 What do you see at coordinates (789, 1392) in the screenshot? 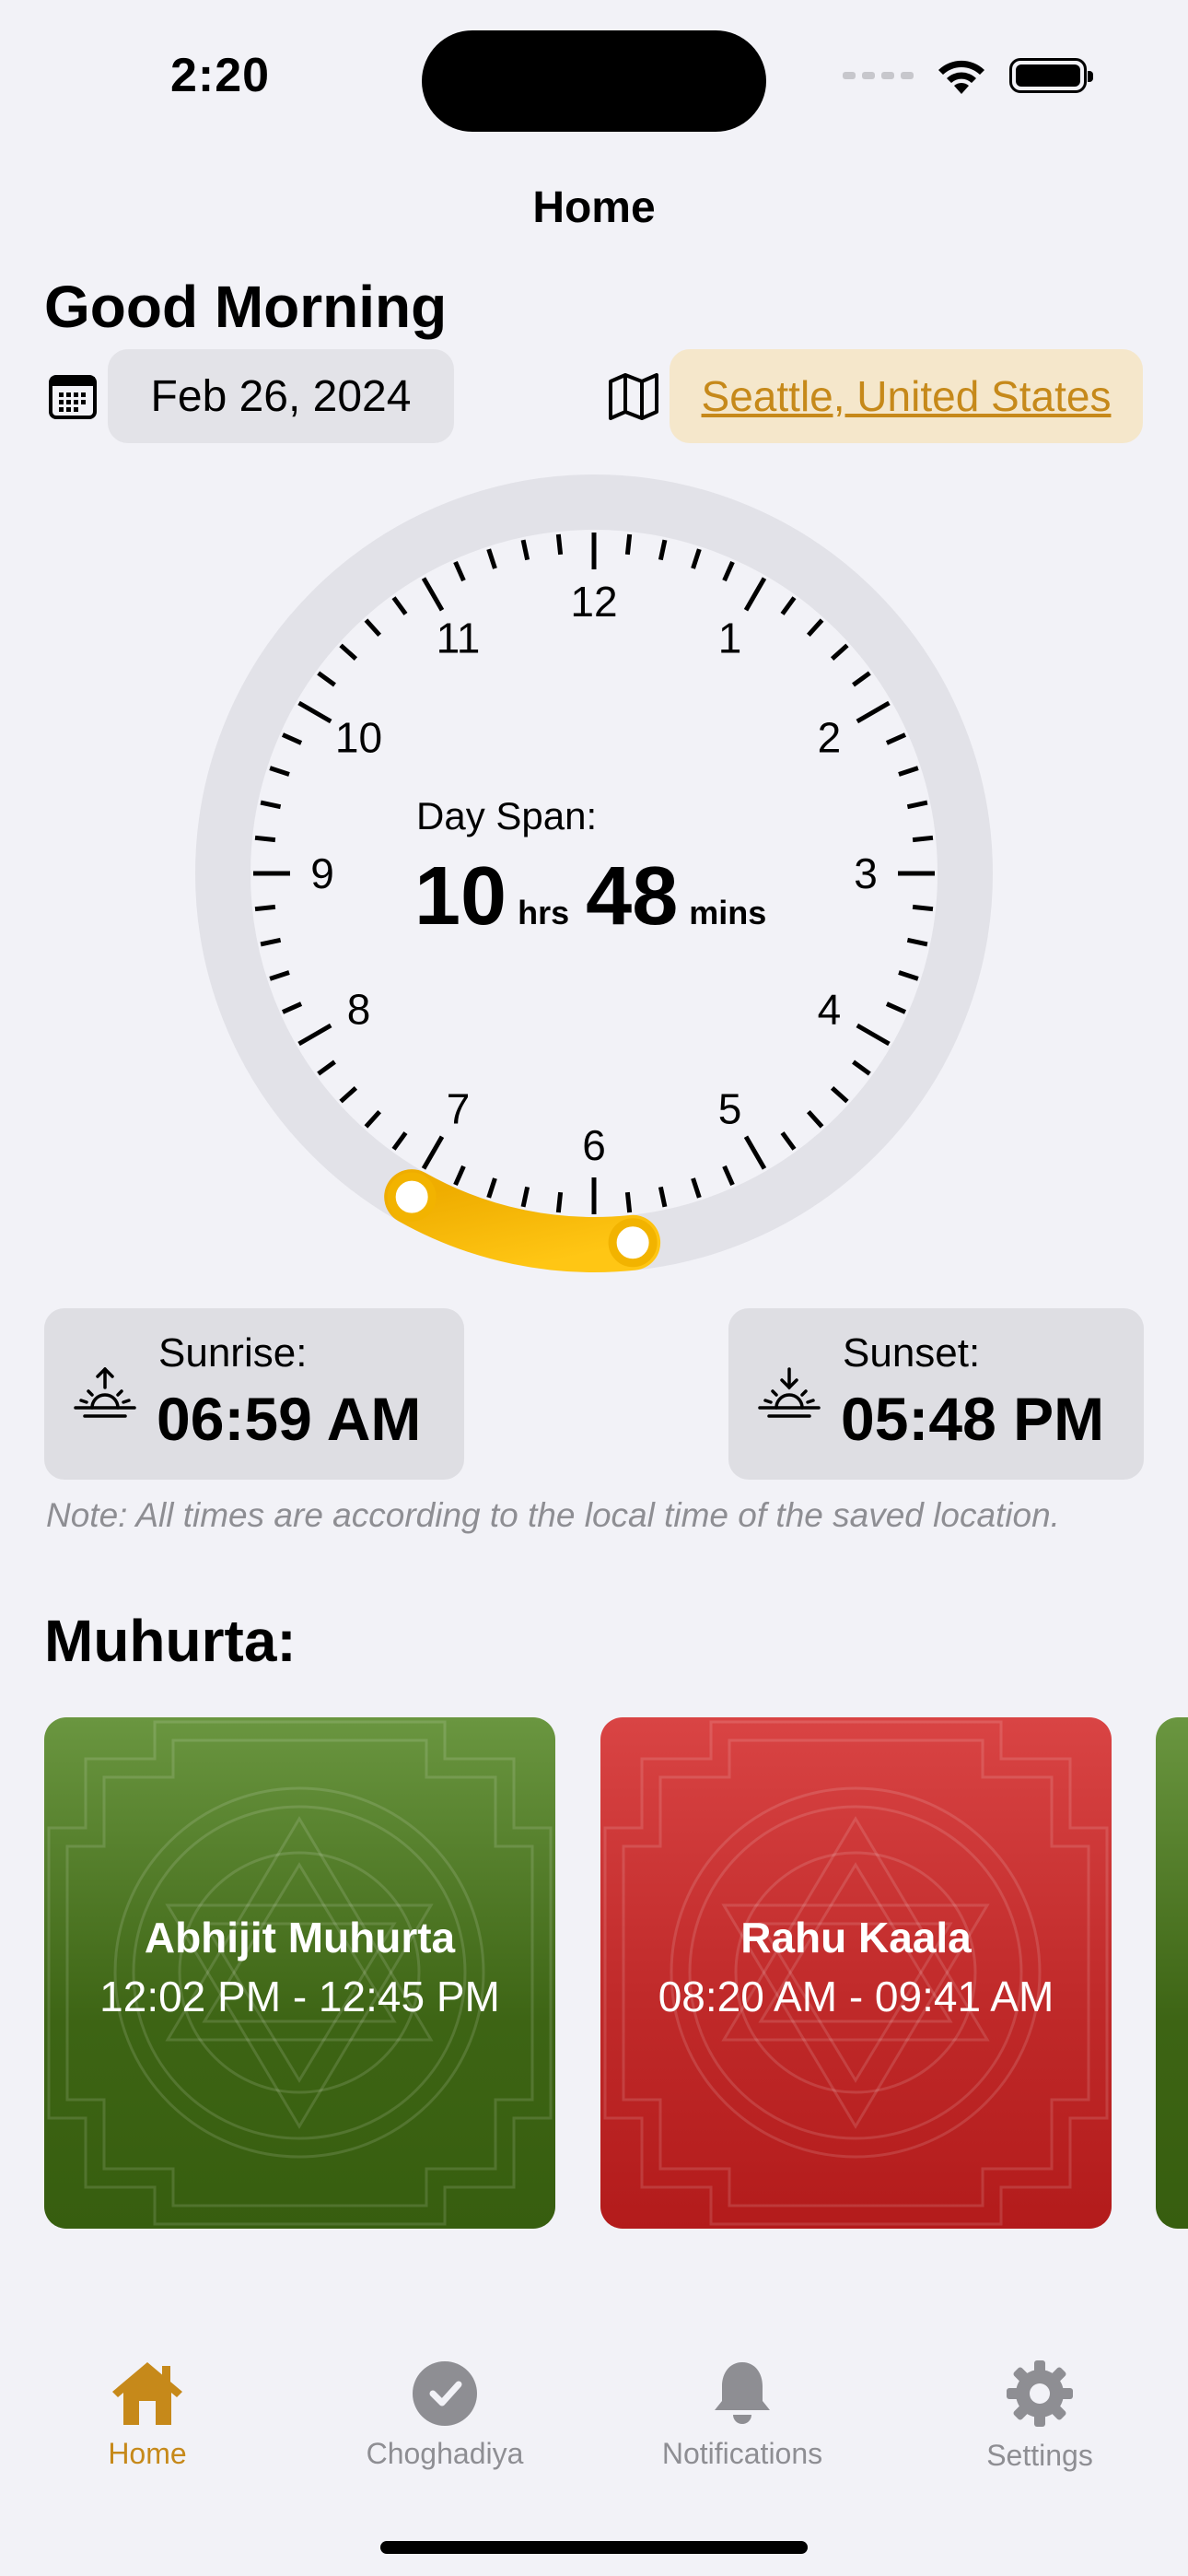
I see `sunset-icon` at bounding box center [789, 1392].